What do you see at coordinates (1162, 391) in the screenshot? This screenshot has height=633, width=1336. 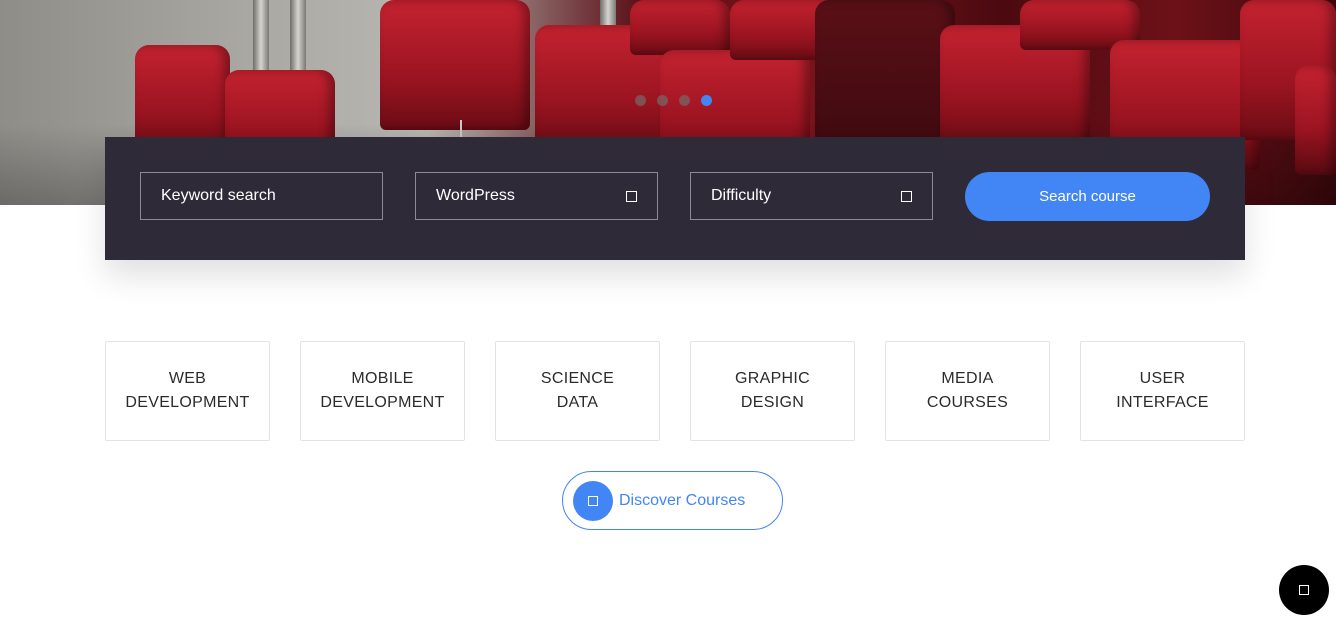 I see `category-card-user-interface: USER INTERFACE` at bounding box center [1162, 391].